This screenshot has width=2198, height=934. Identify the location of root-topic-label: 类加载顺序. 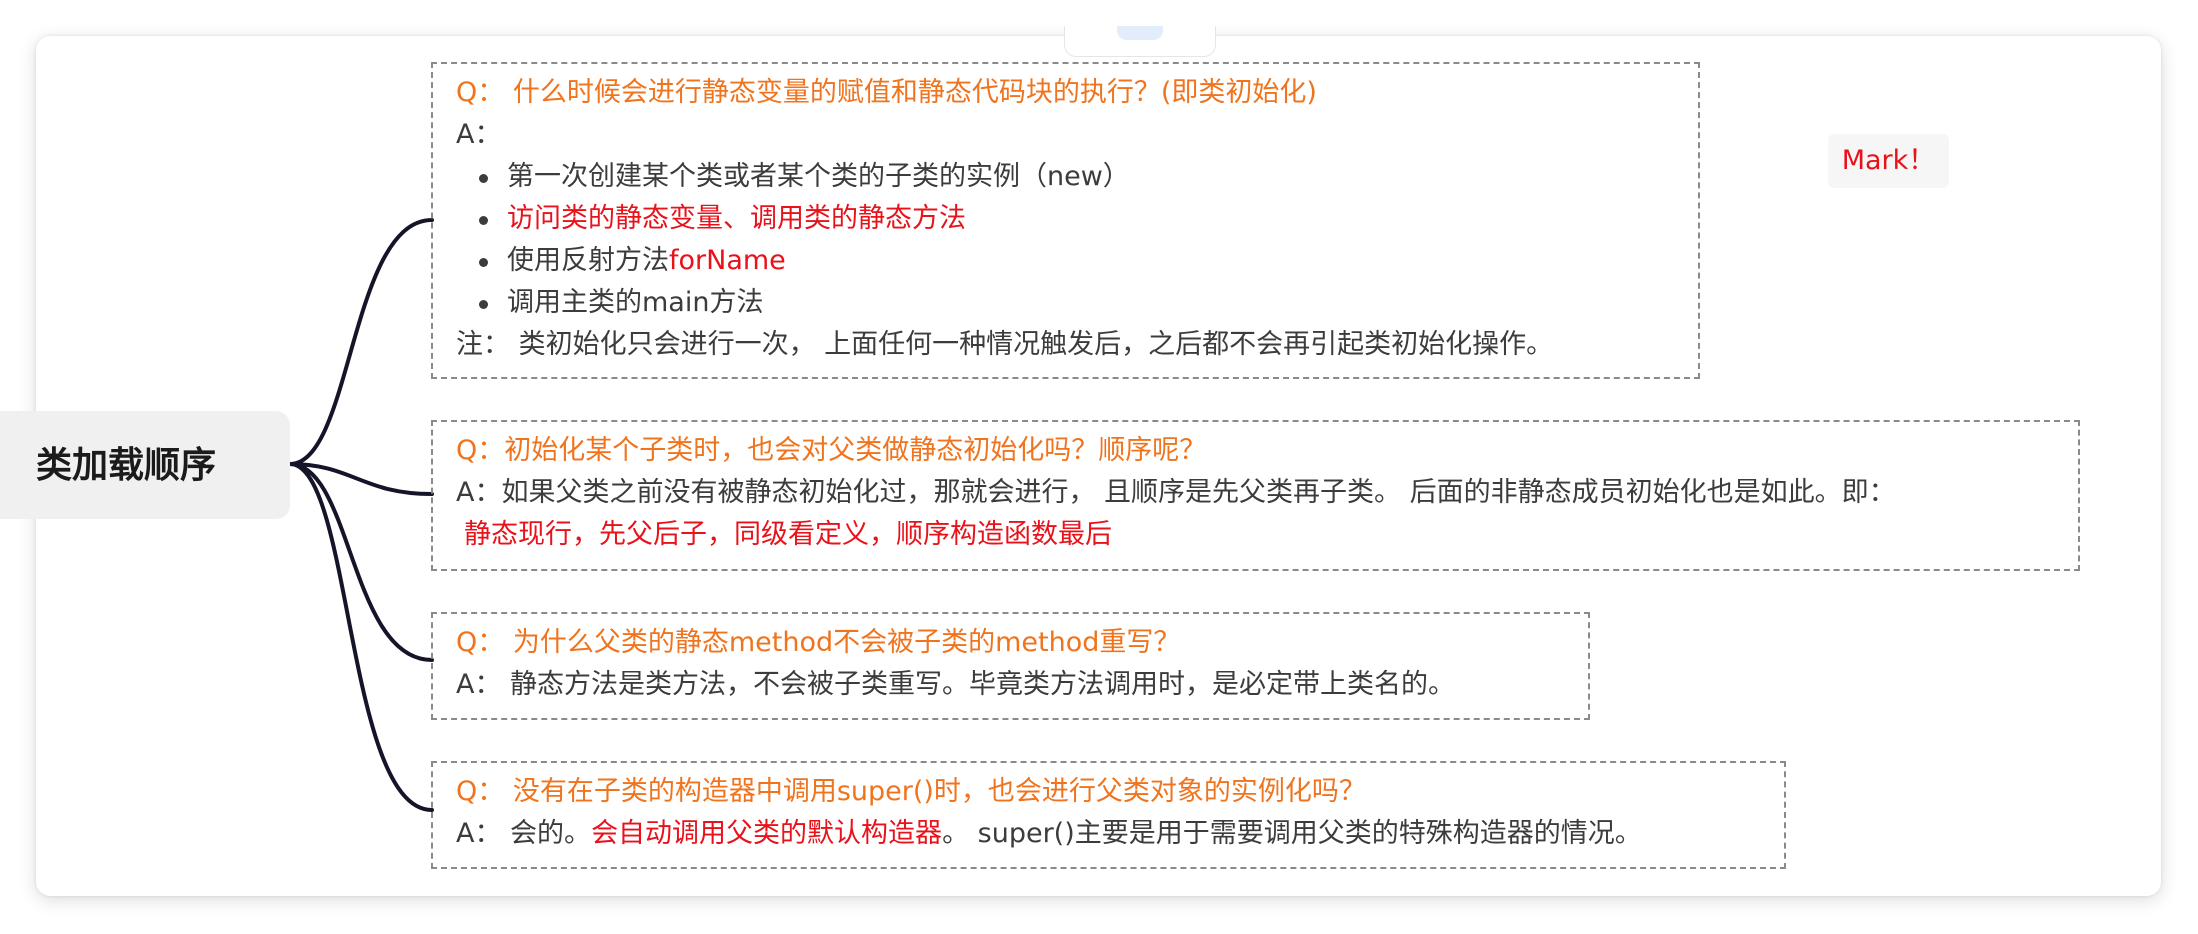
(126, 465).